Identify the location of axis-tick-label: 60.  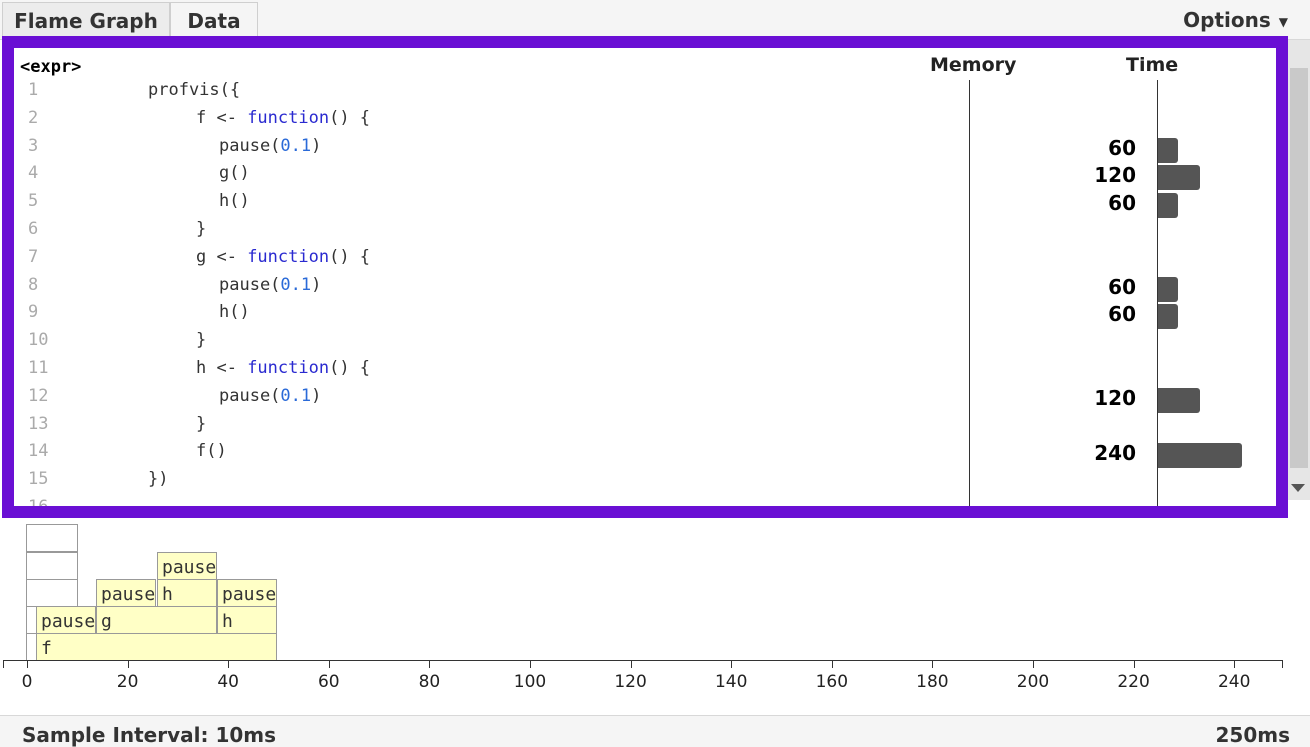
(328, 682).